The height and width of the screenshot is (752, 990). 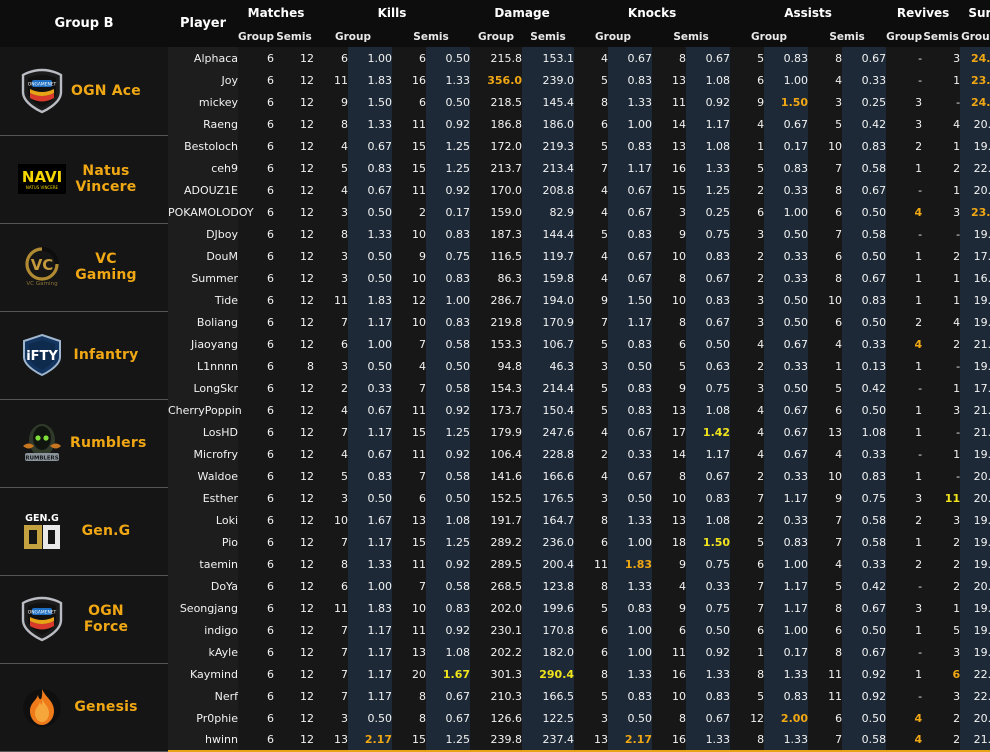 I want to click on player-name: LongSkr, so click(x=203, y=388).